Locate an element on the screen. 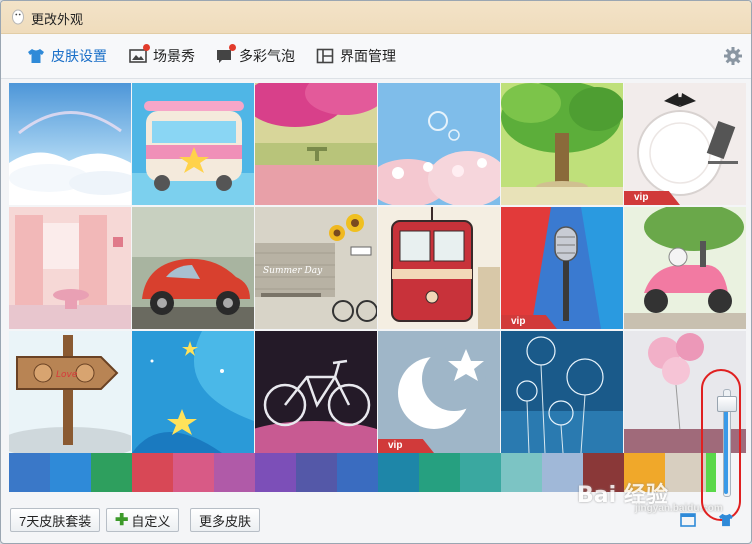 The image size is (752, 544). plus-icon: ✚ is located at coordinates (122, 520).